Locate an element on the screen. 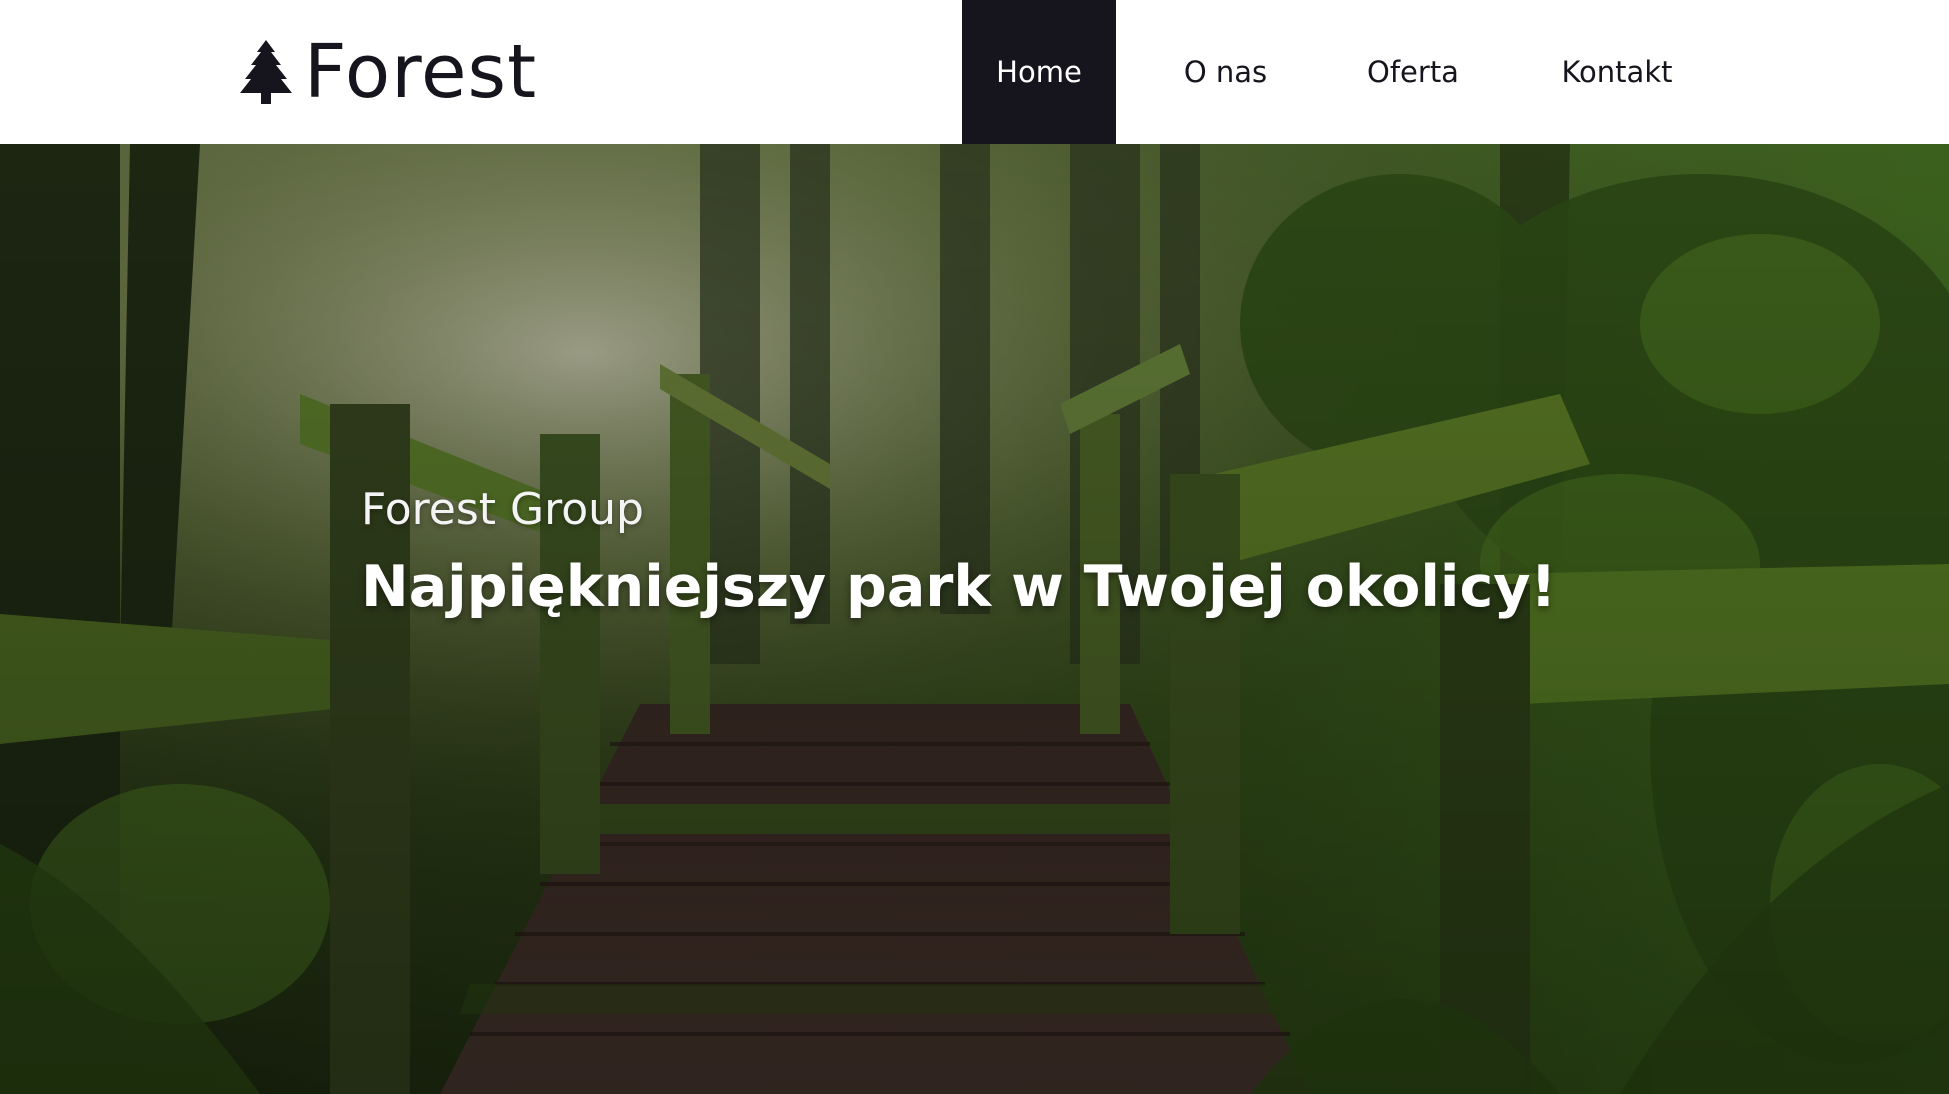 The height and width of the screenshot is (1094, 1949). main-nav: Home O nas Oferta Kontakt is located at coordinates (1352, 72).